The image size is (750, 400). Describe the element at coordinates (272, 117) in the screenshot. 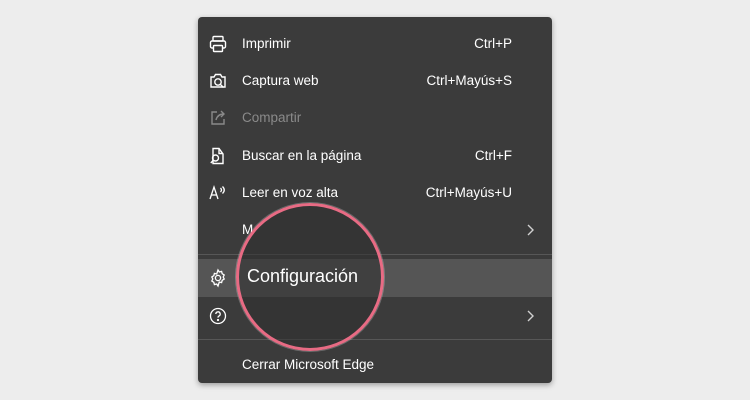

I see `menu-item-label: Compartir` at that location.